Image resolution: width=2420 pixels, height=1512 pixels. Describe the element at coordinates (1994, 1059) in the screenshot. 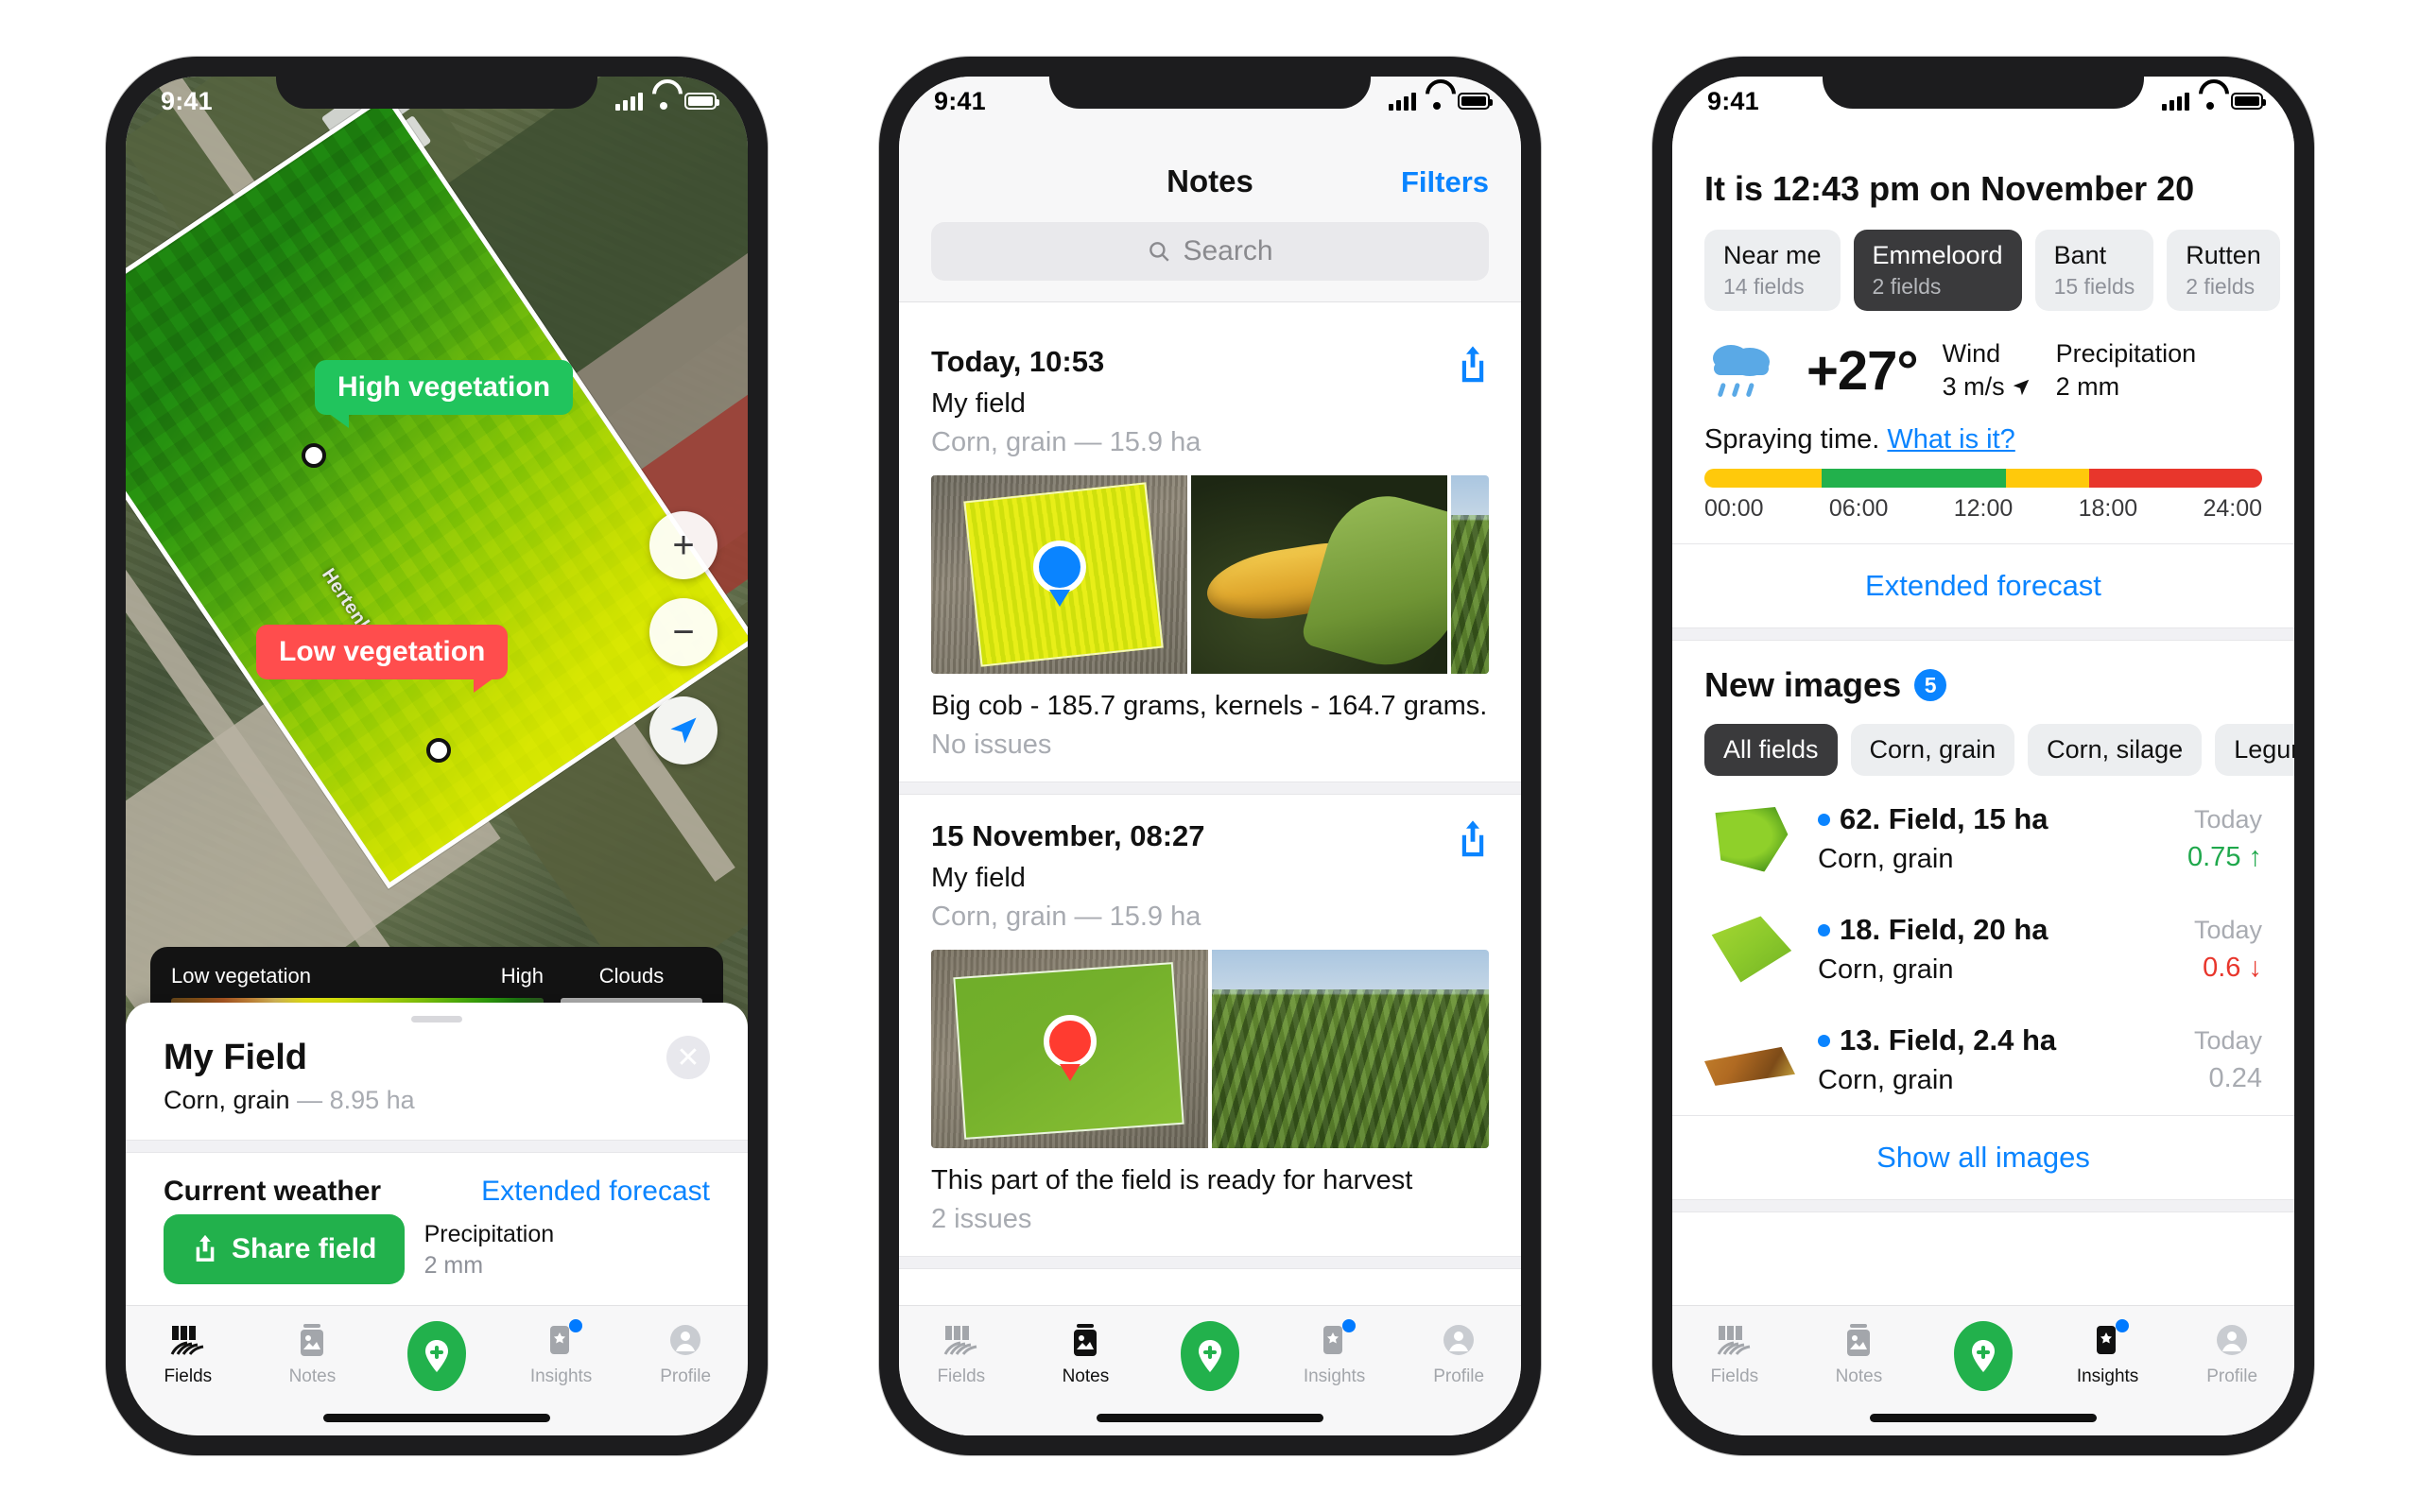

I see `field-row-info: 13. Field, 2.4 ha Corn, grain` at that location.